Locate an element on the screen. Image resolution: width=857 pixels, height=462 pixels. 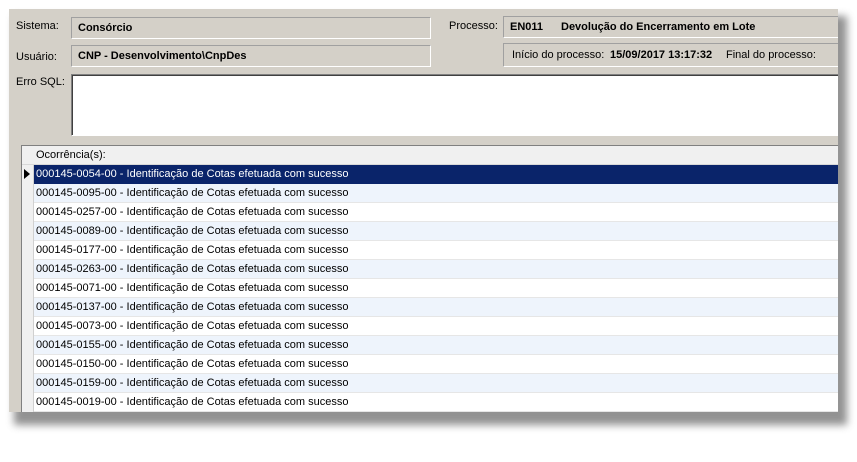
erro-sql-label: Erro SQL: is located at coordinates (40, 82).